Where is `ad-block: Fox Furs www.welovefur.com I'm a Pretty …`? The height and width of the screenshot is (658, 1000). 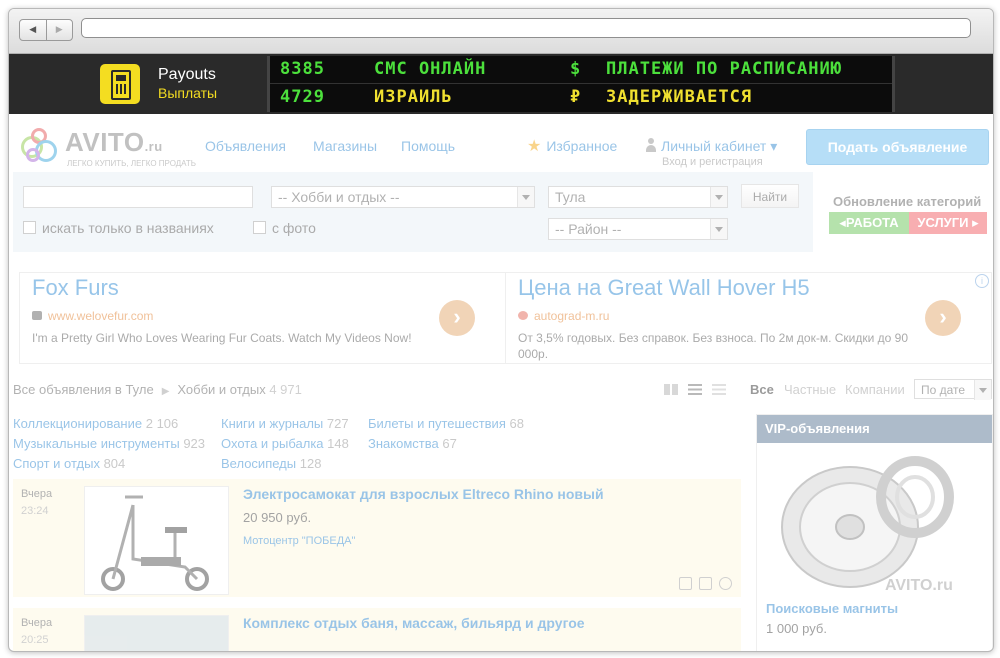 ad-block: Fox Furs www.welovefur.com I'm a Pretty … is located at coordinates (505, 318).